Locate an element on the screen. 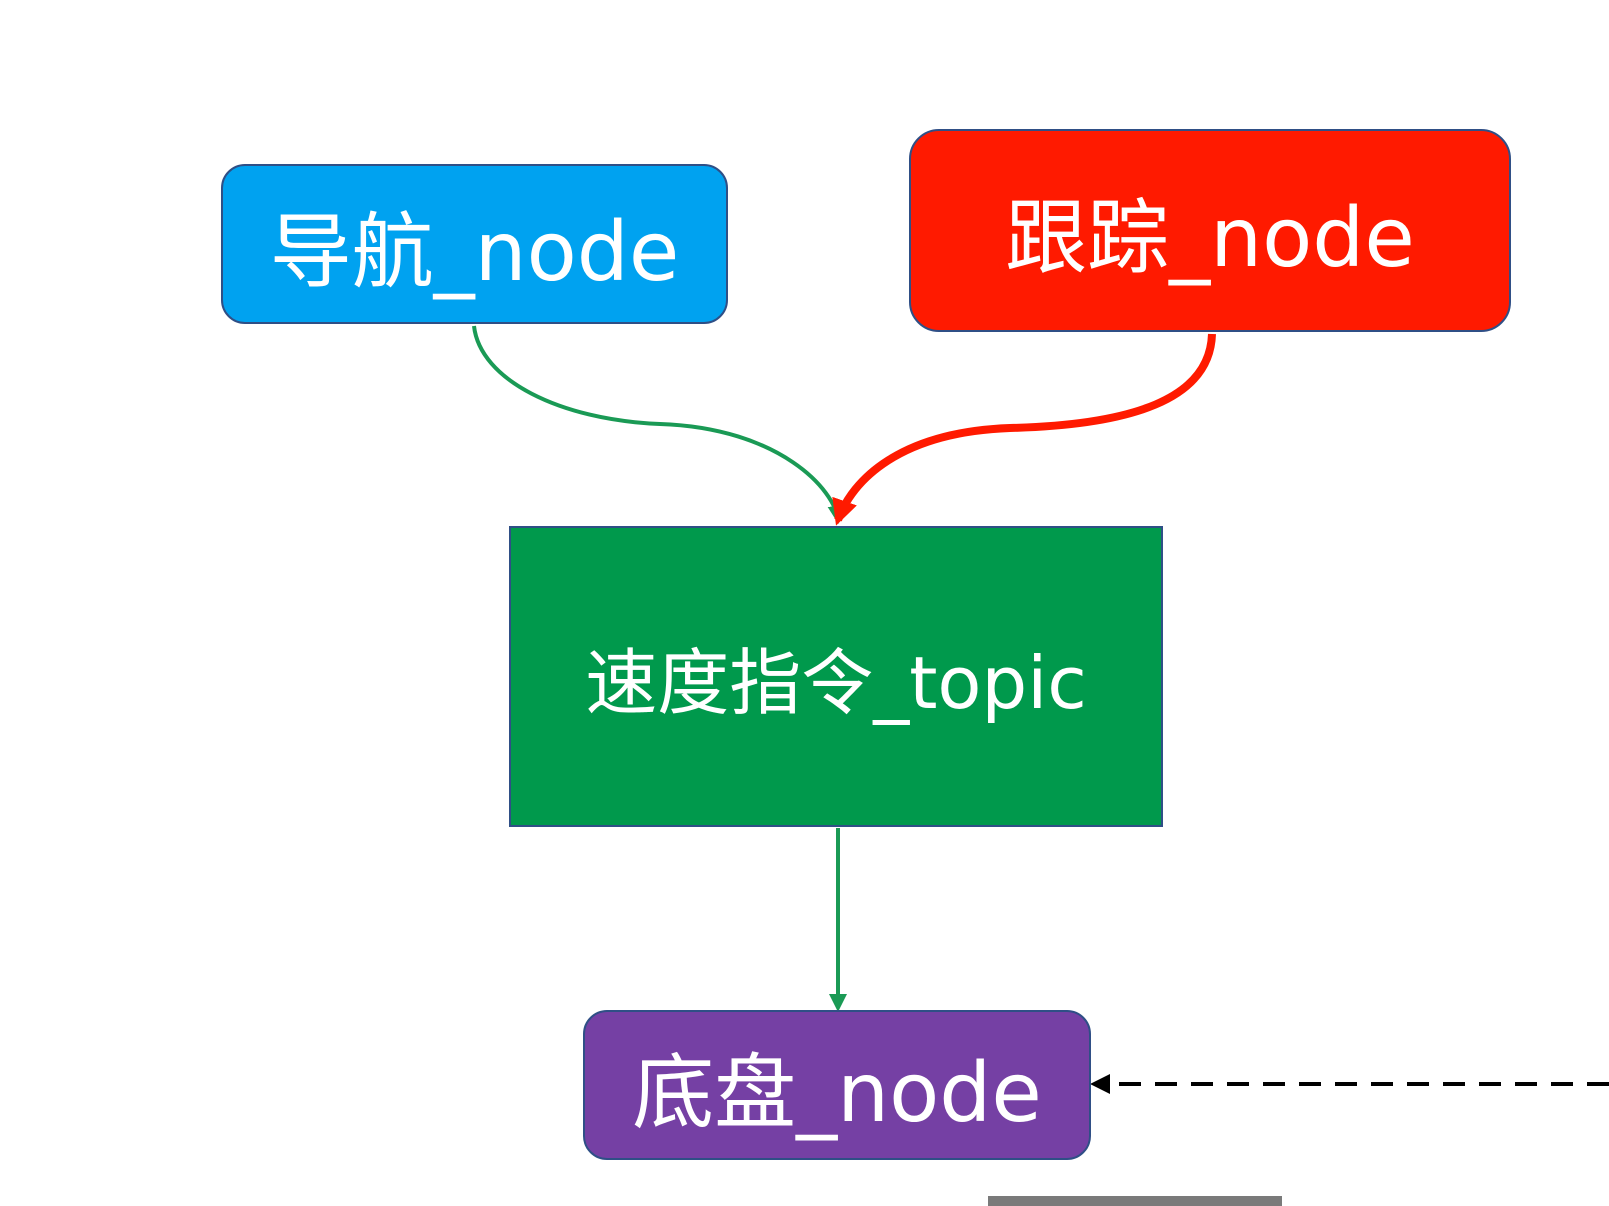 The width and height of the screenshot is (1609, 1206). bottom-partial-bar is located at coordinates (1135, 1201).